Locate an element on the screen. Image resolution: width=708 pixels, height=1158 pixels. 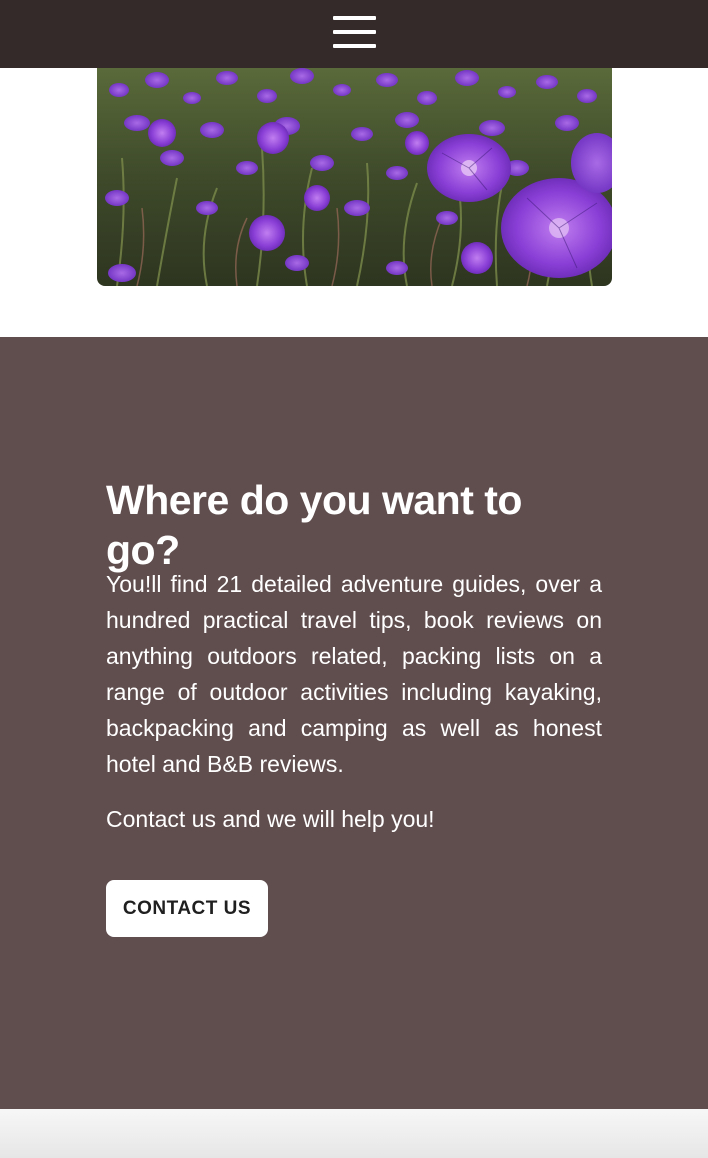
promo-title: Where do you want to go? is located at coordinates (314, 525).